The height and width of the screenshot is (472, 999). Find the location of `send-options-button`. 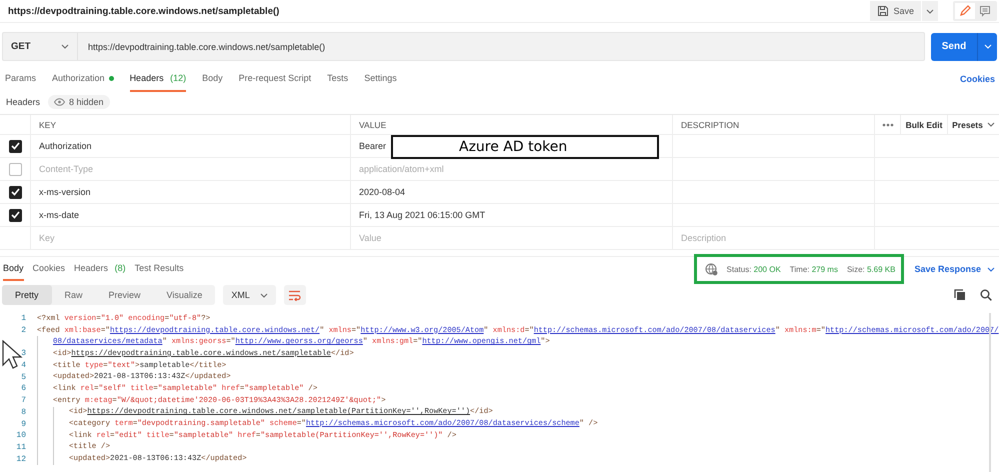

send-options-button is located at coordinates (987, 46).